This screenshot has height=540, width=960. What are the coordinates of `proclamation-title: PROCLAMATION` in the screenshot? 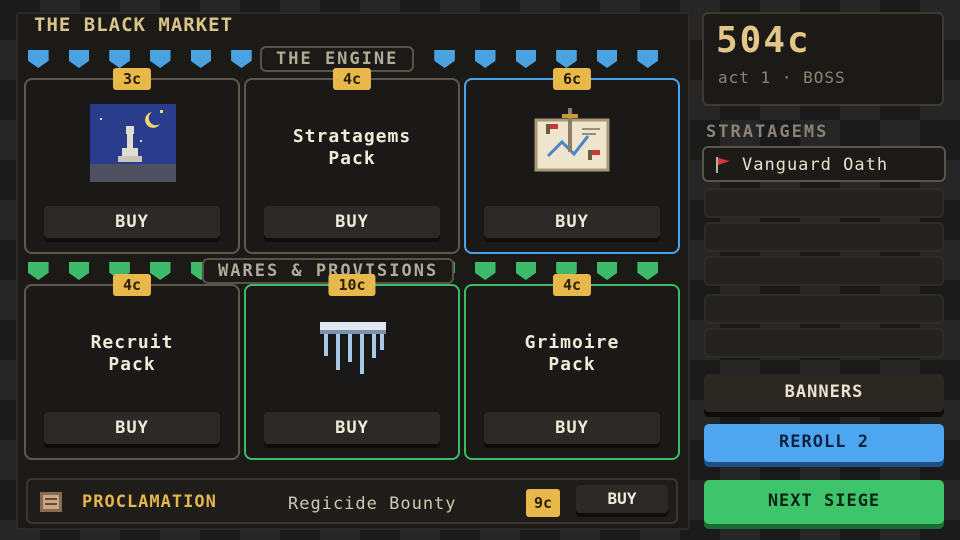 It's located at (149, 502).